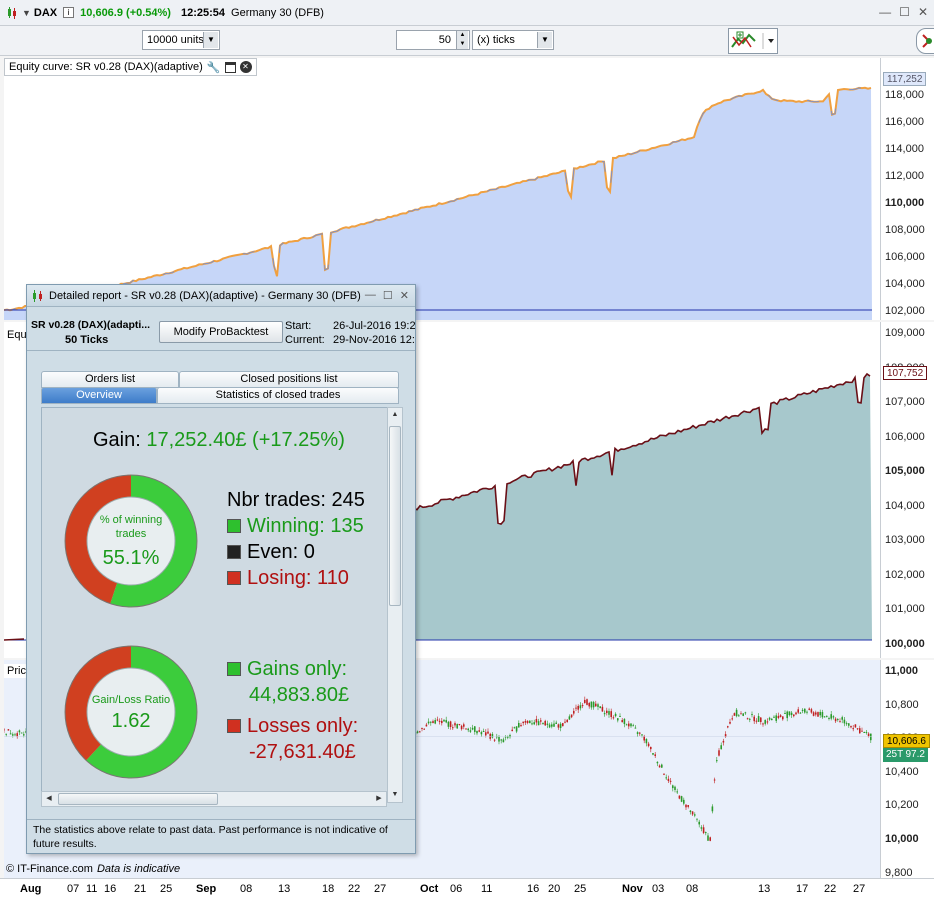  I want to click on modify-probacktest-button: Modify ProBacktest, so click(221, 332).